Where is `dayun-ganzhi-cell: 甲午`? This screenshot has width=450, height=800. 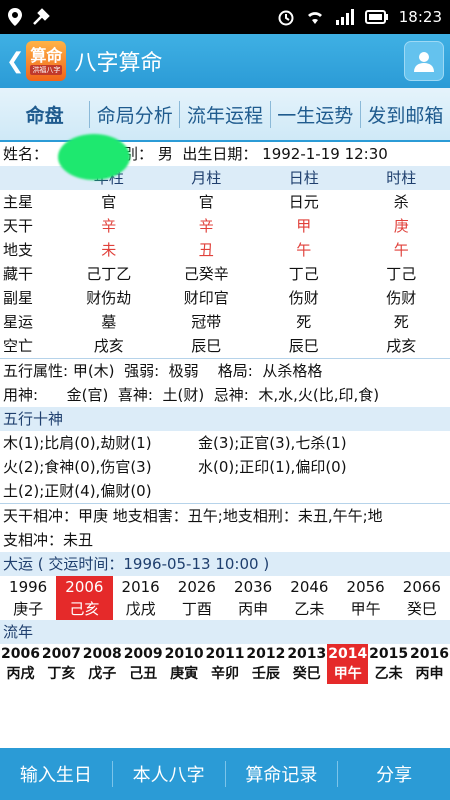
dayun-ganzhi-cell: 甲午 is located at coordinates (366, 609).